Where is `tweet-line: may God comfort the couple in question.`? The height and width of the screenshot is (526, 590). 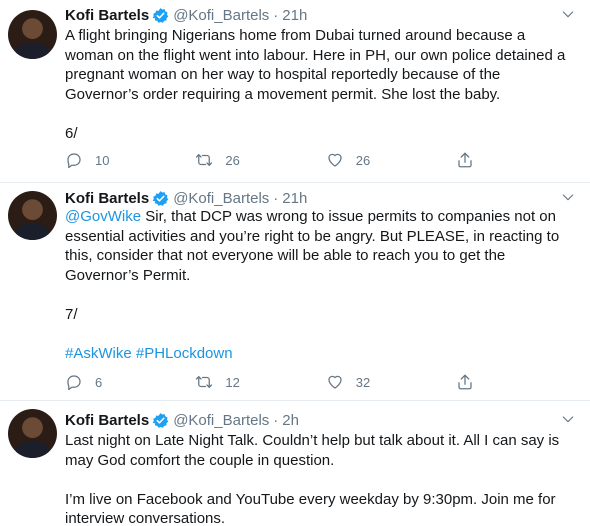 tweet-line: may God comfort the couple in question. is located at coordinates (200, 460).